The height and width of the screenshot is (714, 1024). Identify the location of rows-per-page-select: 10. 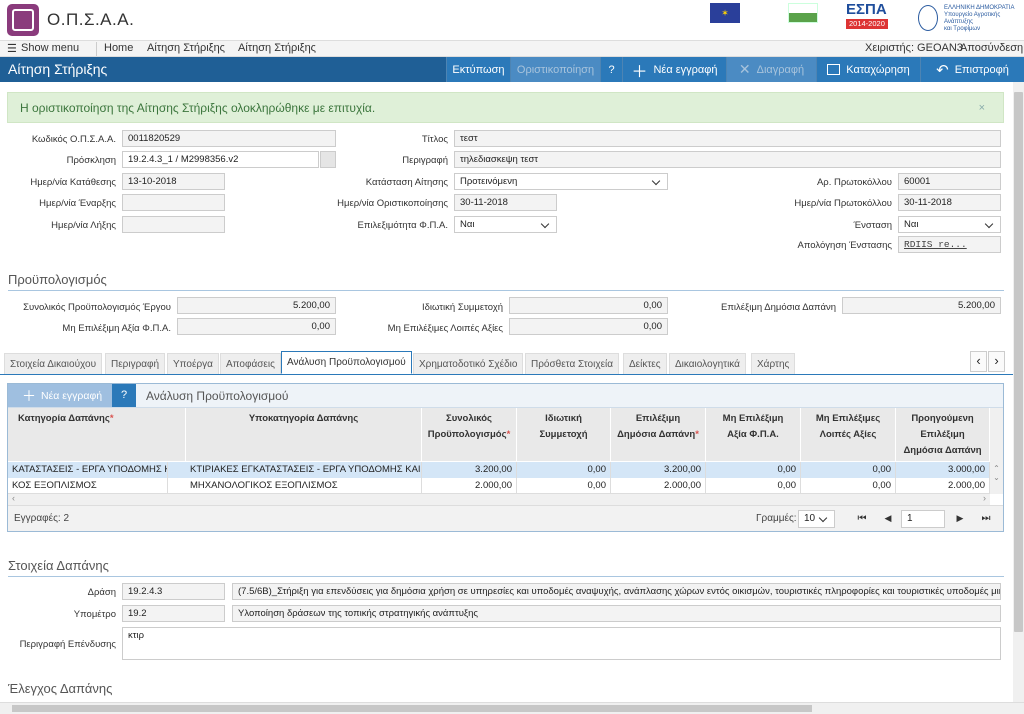
(816, 519).